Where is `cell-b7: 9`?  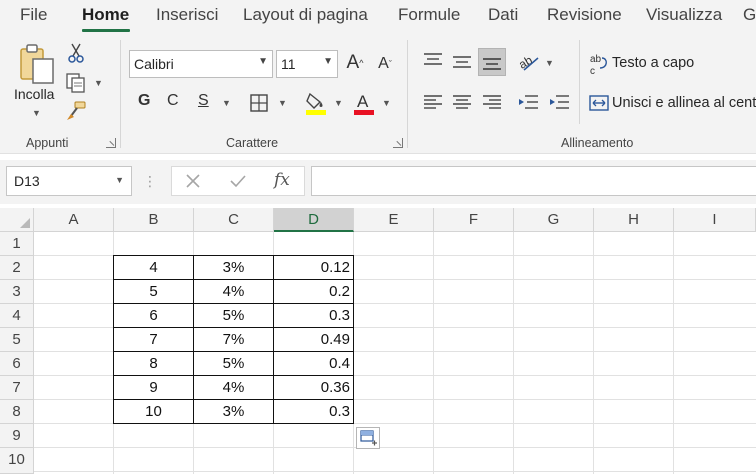
cell-b7: 9 is located at coordinates (153, 387).